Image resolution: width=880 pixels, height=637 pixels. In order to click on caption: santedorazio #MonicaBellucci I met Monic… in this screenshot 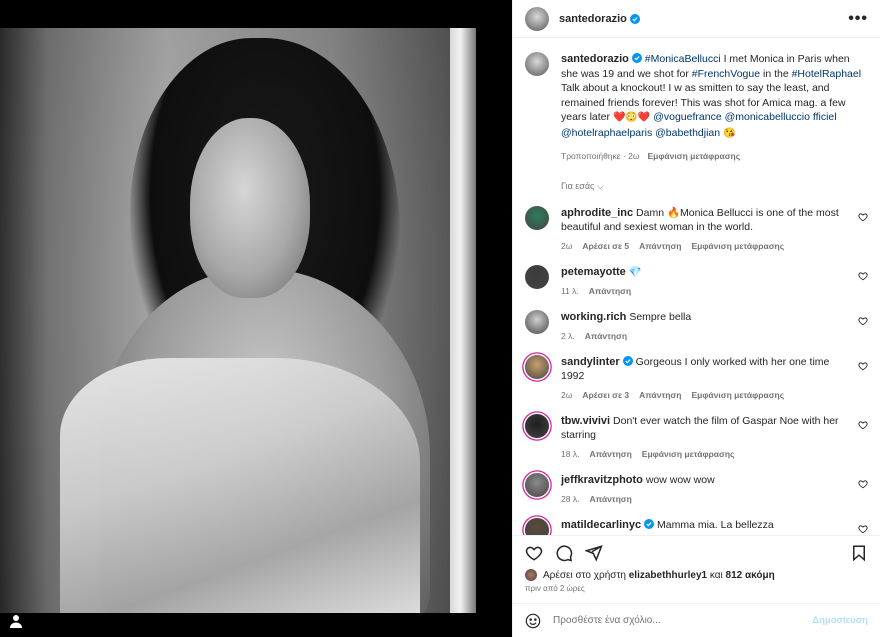, I will do `click(696, 106)`.